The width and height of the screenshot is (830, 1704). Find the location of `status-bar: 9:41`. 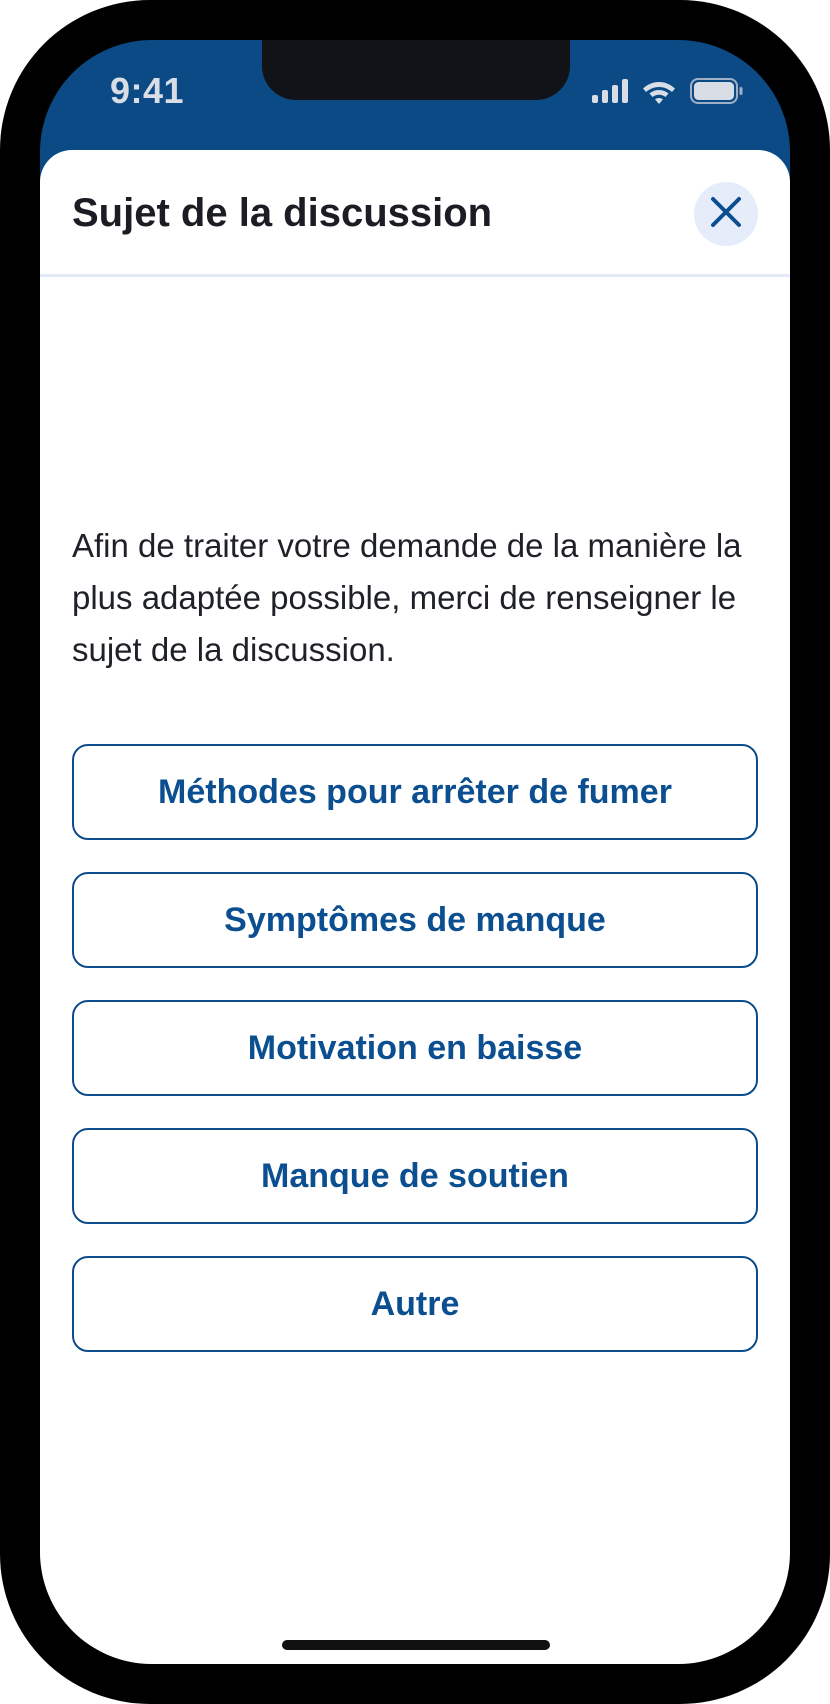

status-bar: 9:41 is located at coordinates (415, 95).